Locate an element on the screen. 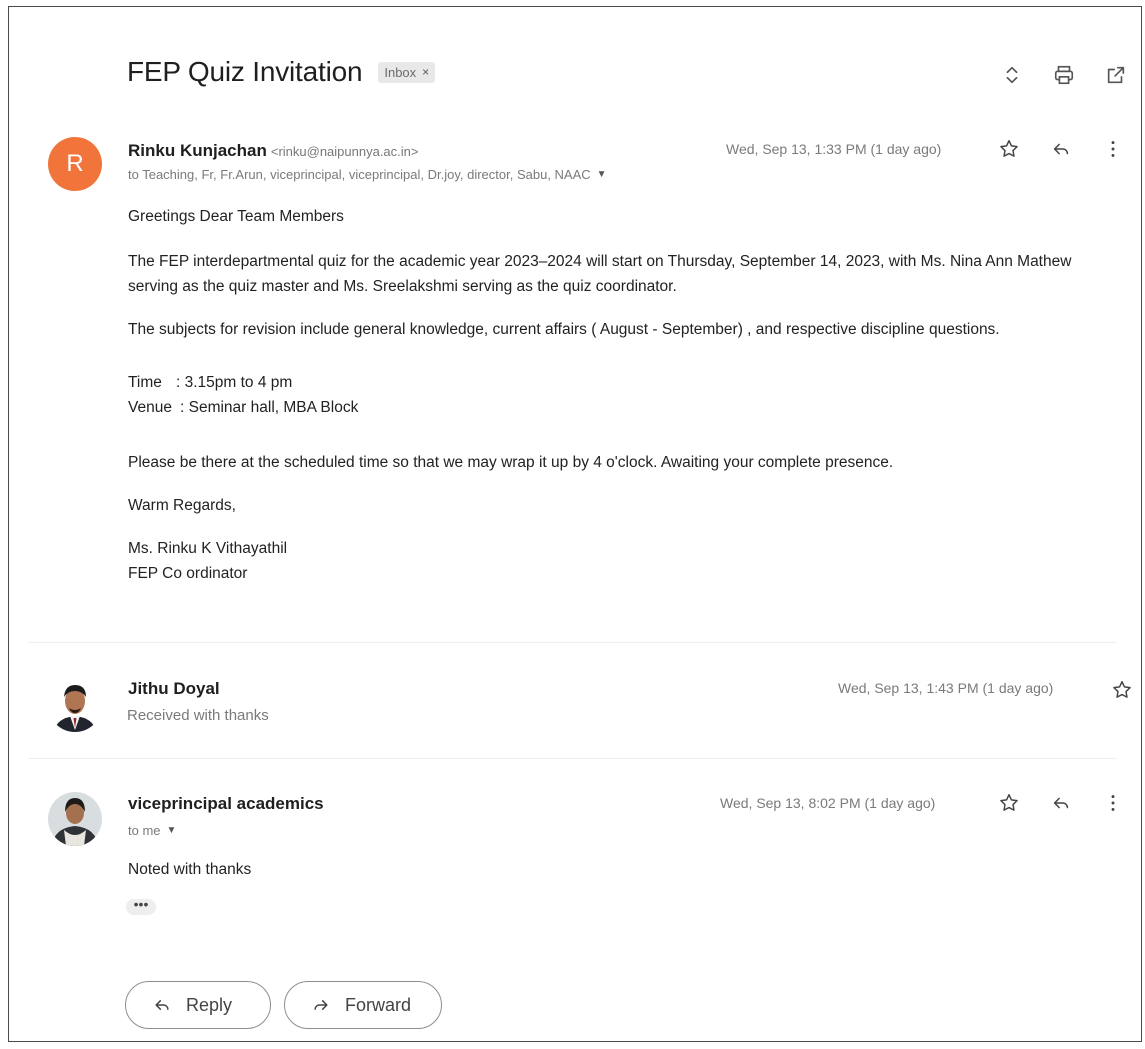 This screenshot has height=1049, width=1145. closing: Warm Regards, is located at coordinates (182, 505).